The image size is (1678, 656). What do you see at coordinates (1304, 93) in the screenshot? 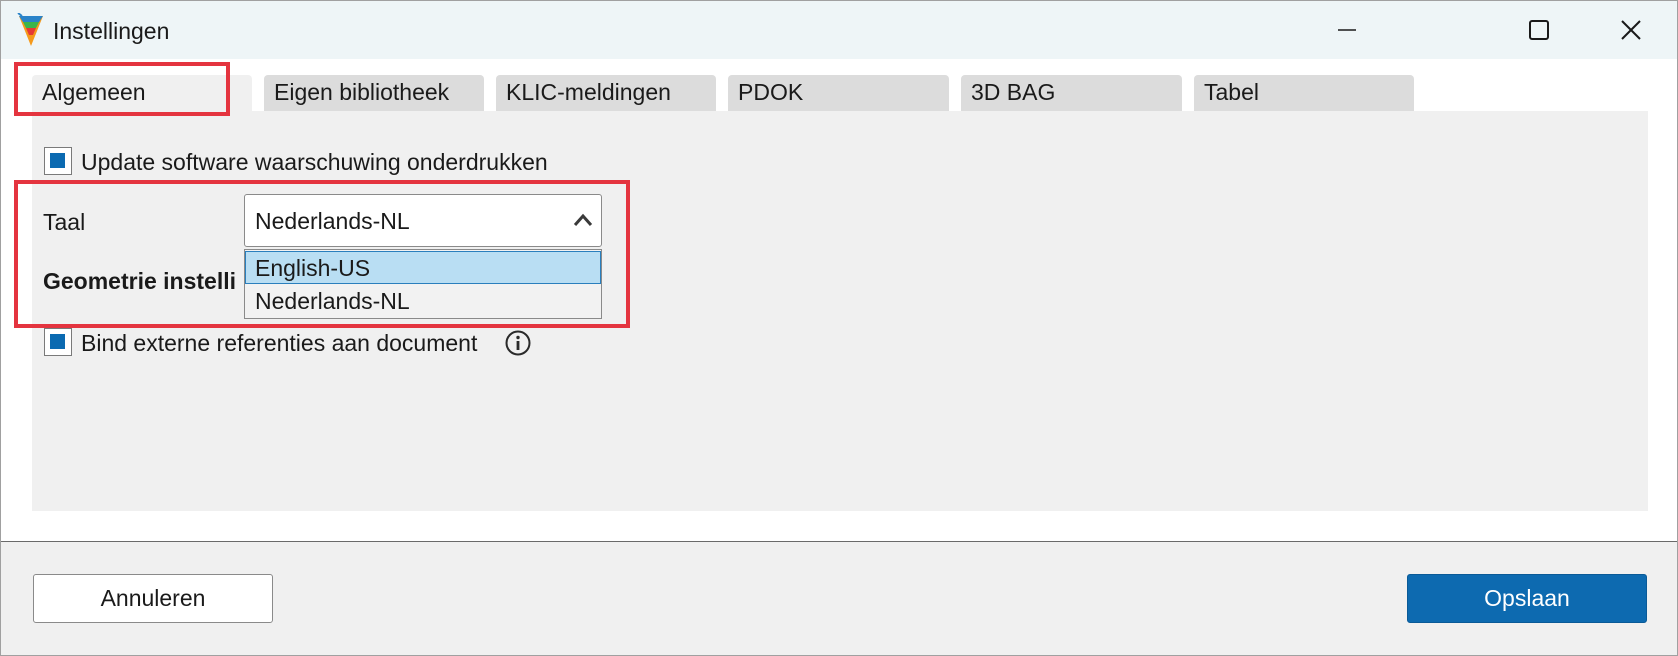
I see `tab-tabel: Tabel` at bounding box center [1304, 93].